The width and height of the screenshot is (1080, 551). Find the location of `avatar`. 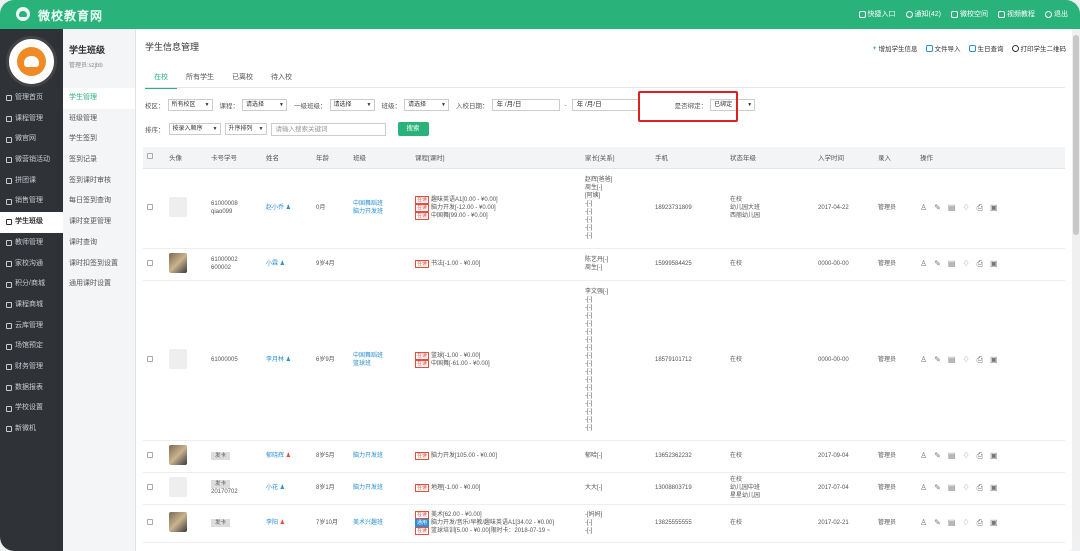

avatar is located at coordinates (31, 61).